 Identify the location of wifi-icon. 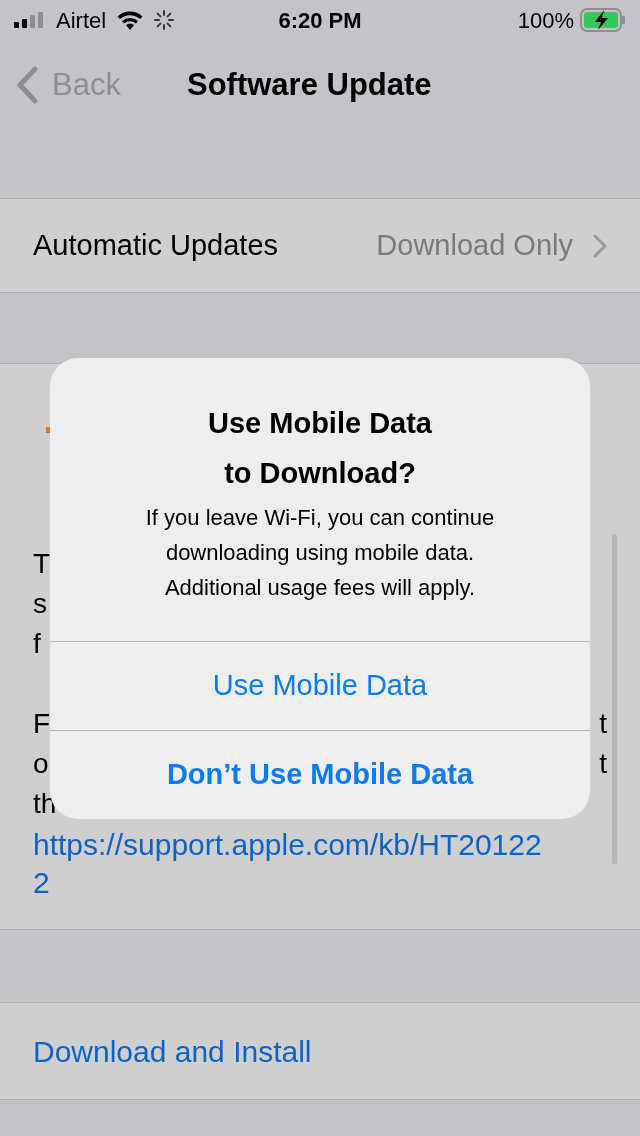
(130, 20).